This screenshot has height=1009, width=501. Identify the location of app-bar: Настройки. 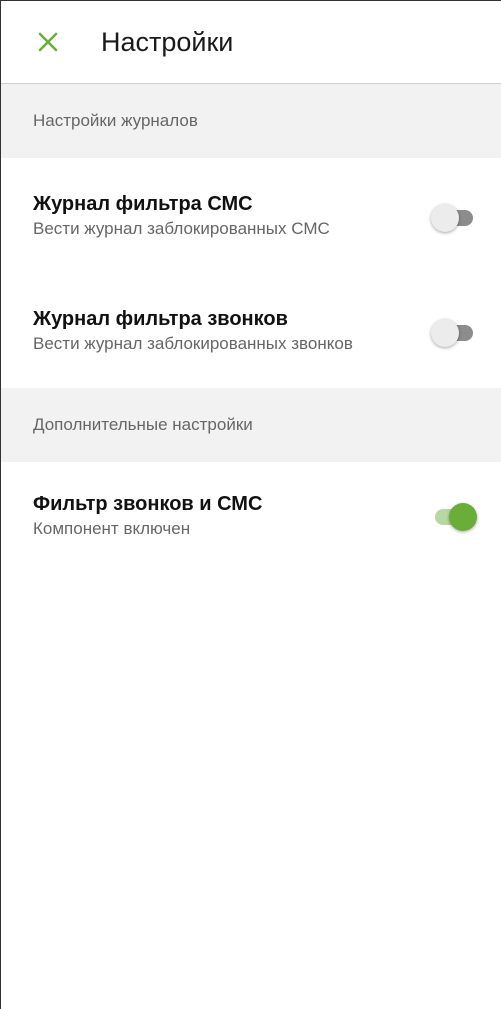
(251, 42).